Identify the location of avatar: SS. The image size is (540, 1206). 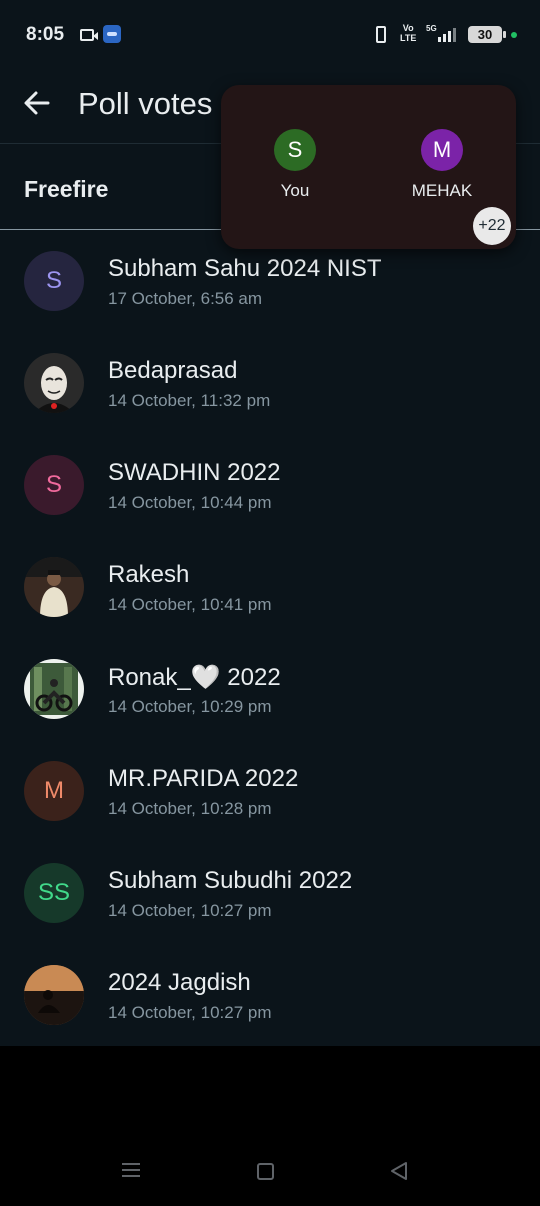
(54, 893).